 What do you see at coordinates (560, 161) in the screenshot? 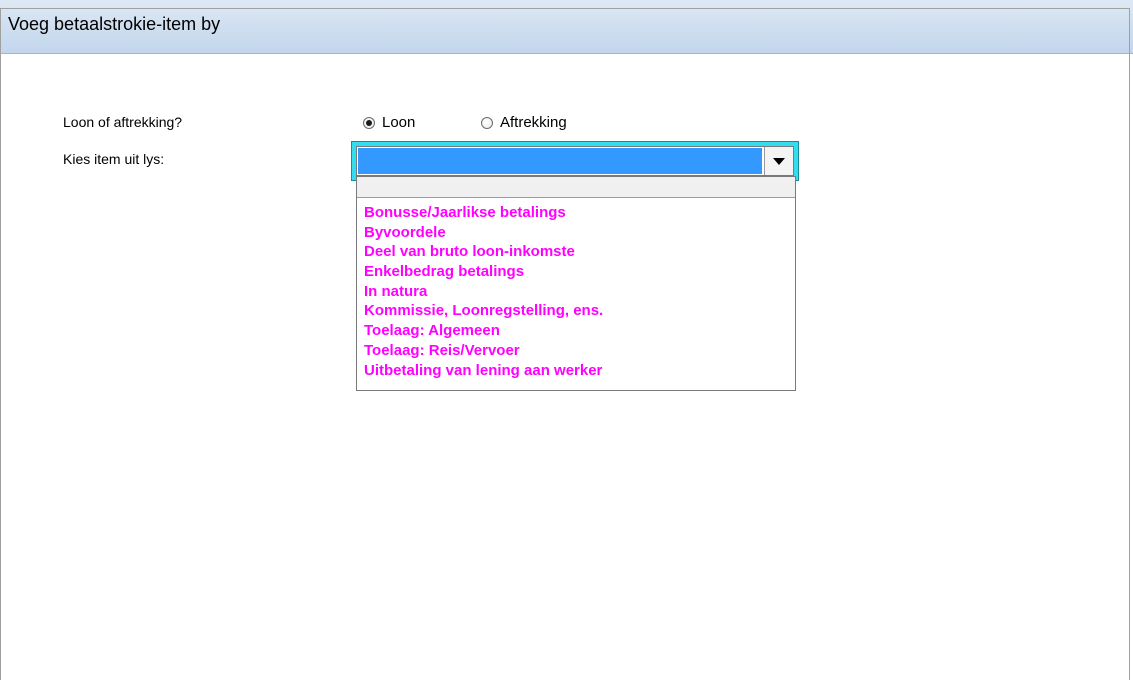
I see `combo-selected-value` at bounding box center [560, 161].